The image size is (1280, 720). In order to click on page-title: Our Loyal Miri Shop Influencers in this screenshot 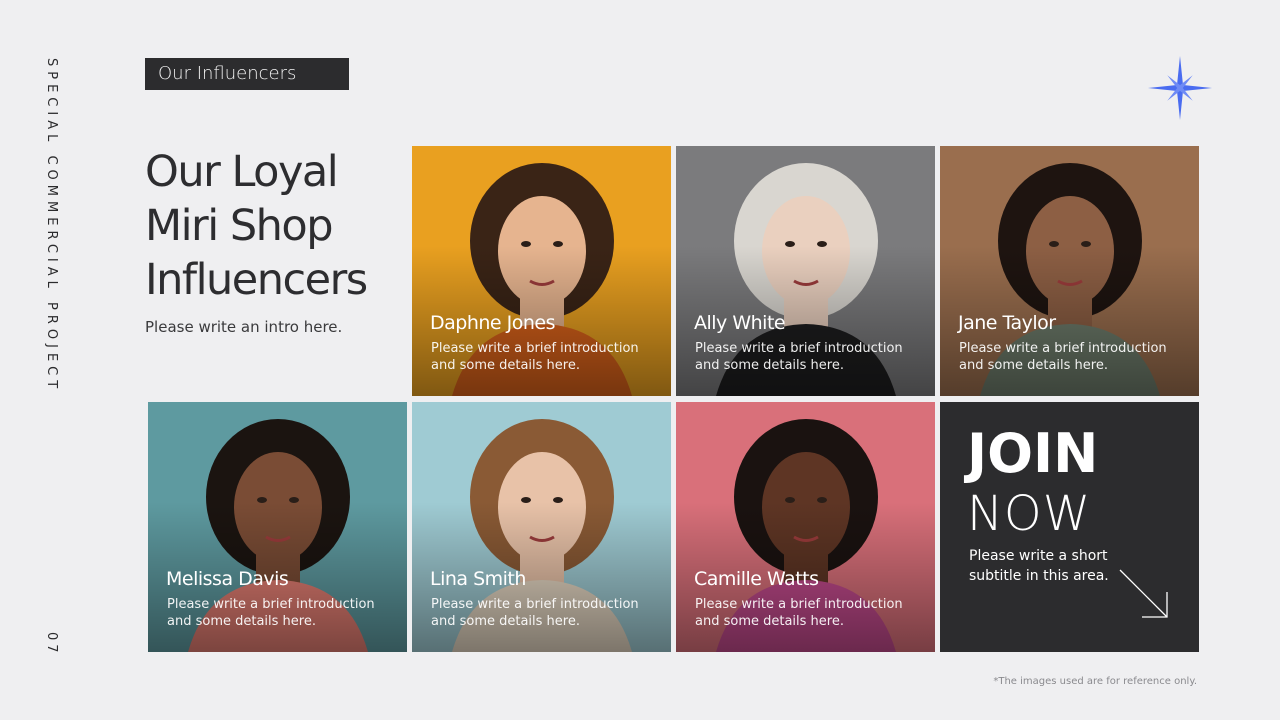, I will do `click(275, 226)`.